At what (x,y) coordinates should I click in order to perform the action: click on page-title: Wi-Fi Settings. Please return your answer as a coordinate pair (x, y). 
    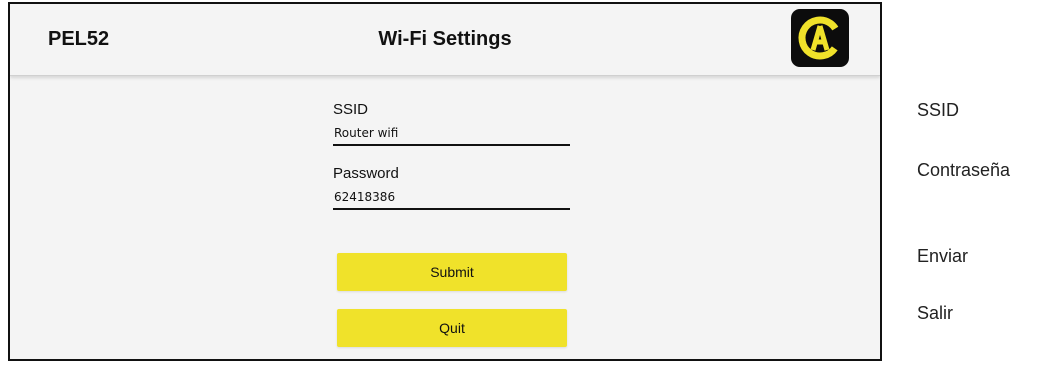
    Looking at the image, I should click on (445, 39).